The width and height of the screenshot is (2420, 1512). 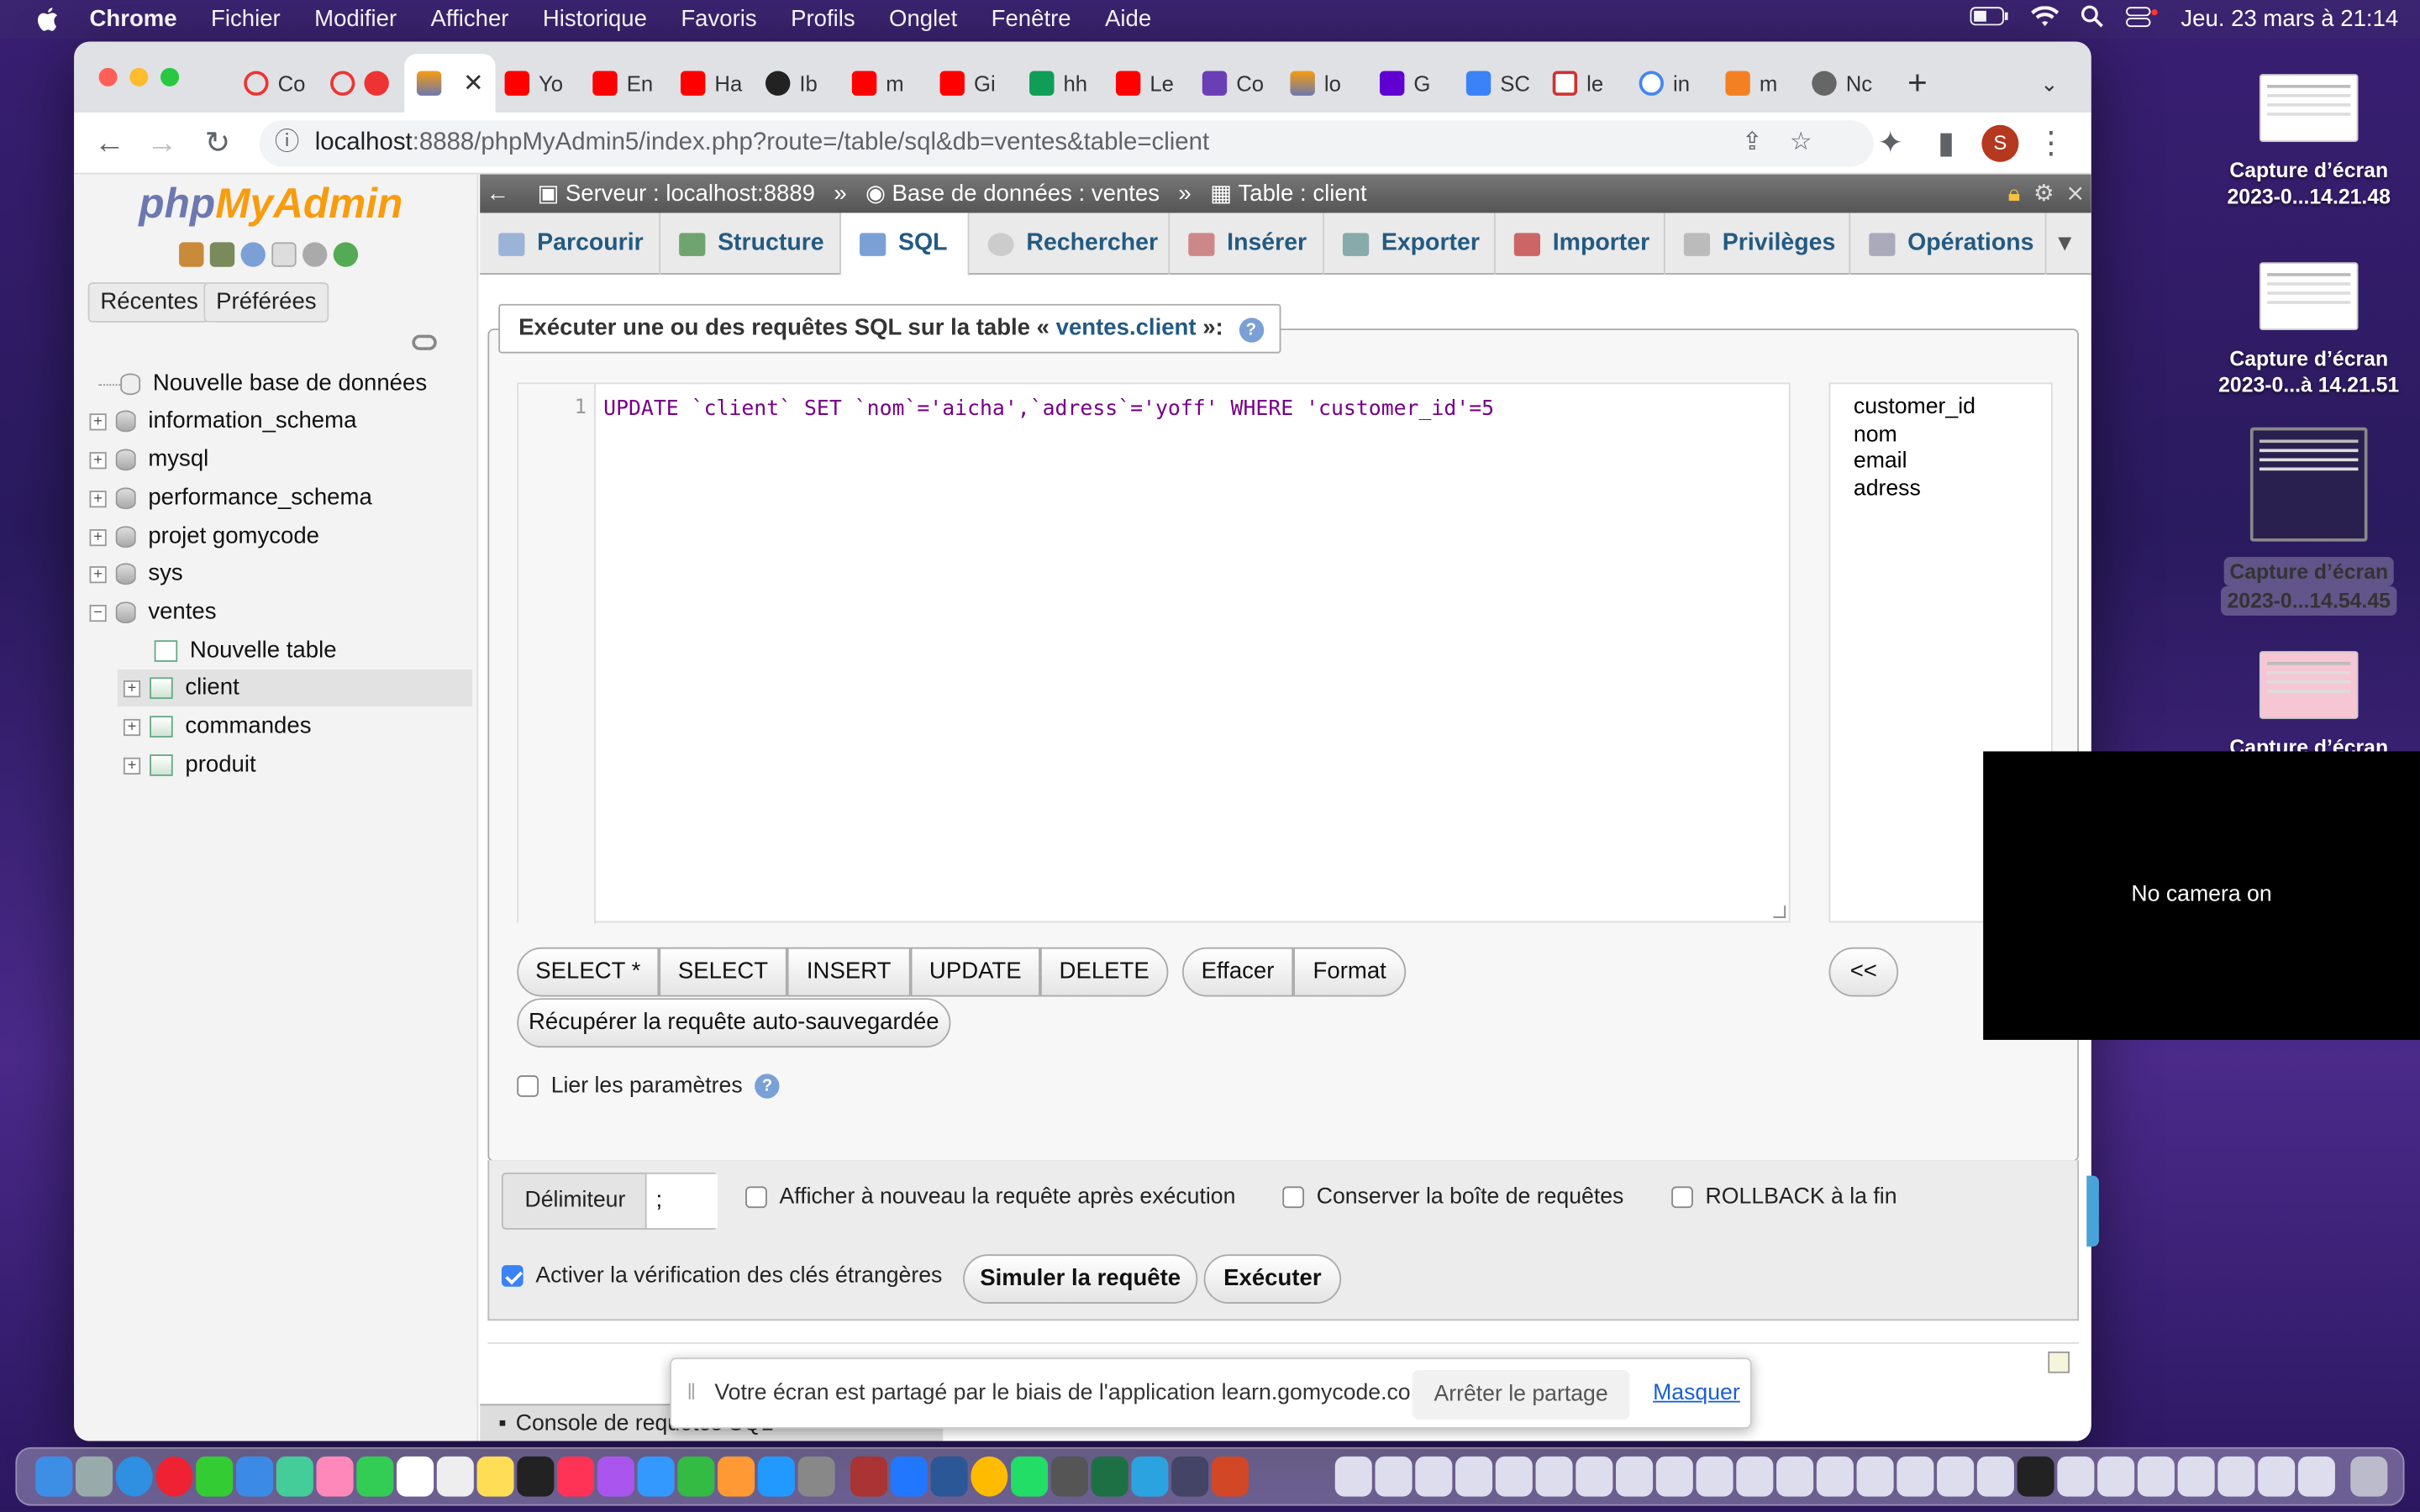 I want to click on column-option: email, so click(x=1941, y=462).